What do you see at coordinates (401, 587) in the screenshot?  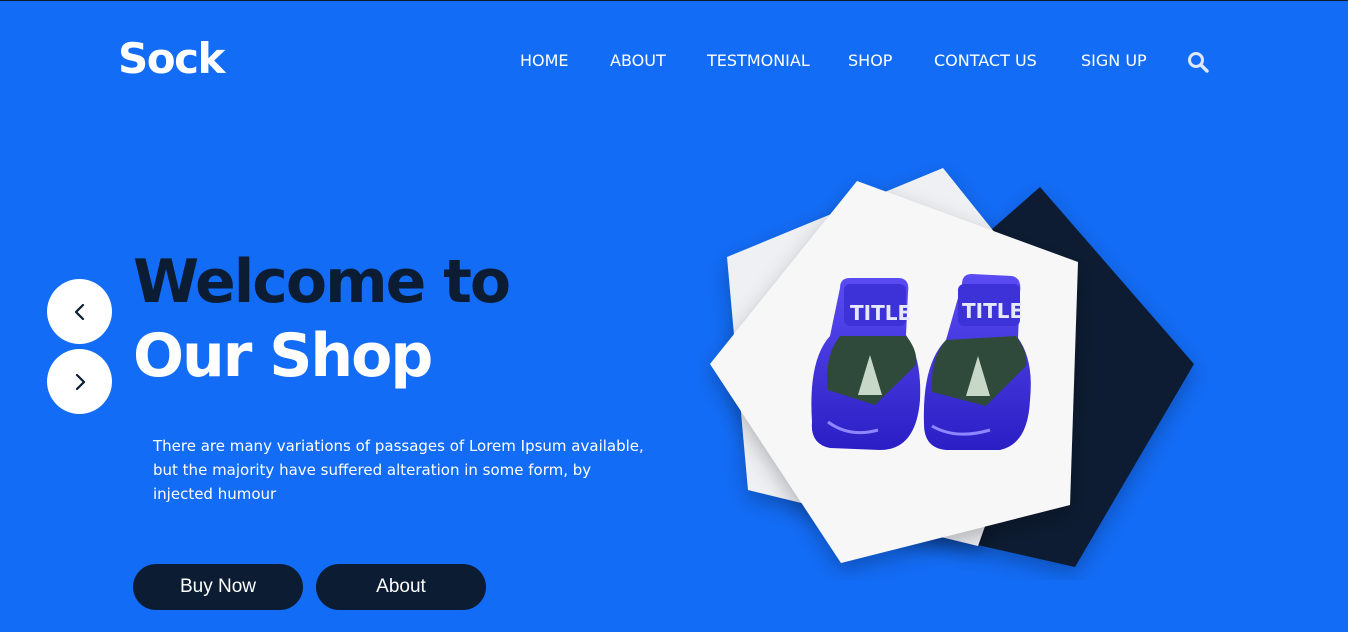 I see `about-button: About` at bounding box center [401, 587].